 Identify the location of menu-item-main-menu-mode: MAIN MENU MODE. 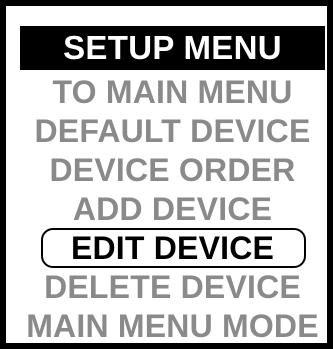
(169, 326).